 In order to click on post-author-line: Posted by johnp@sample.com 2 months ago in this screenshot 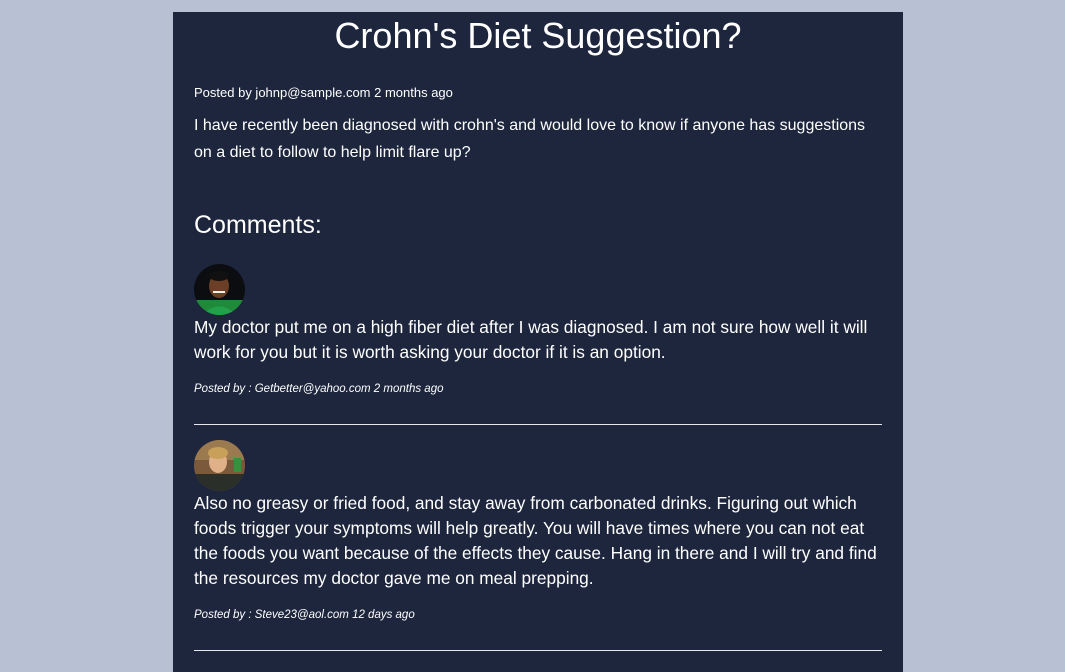, I will do `click(323, 92)`.